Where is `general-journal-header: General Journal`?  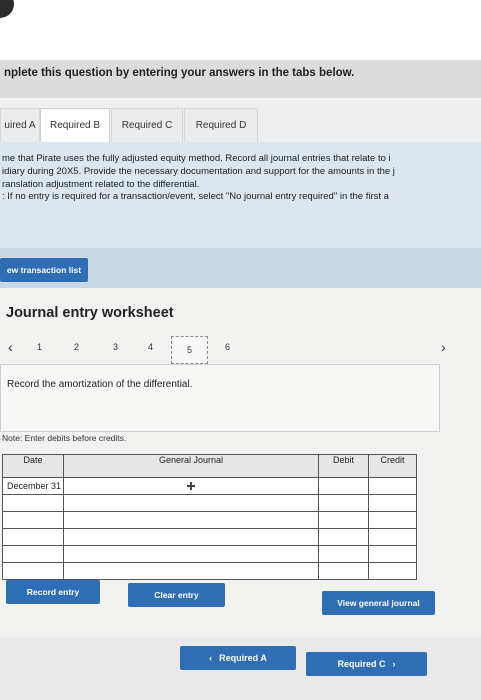 general-journal-header: General Journal is located at coordinates (191, 466).